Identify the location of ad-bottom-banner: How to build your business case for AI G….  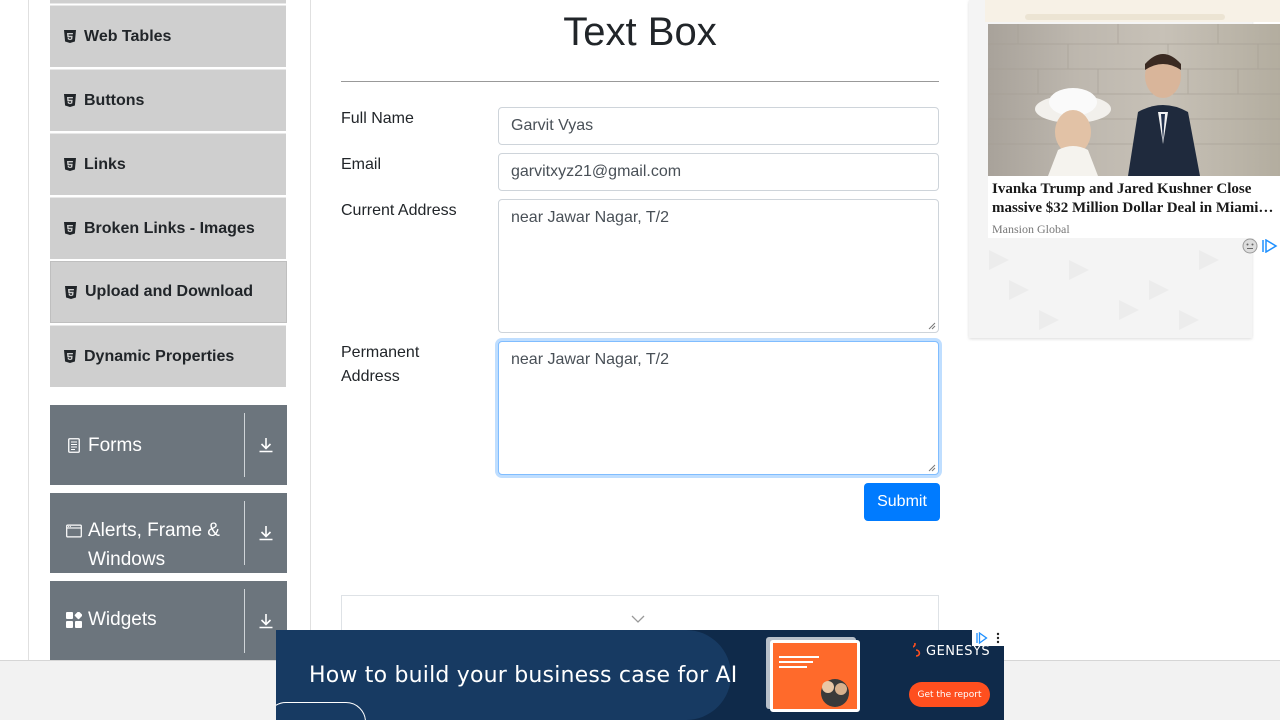
(640, 675).